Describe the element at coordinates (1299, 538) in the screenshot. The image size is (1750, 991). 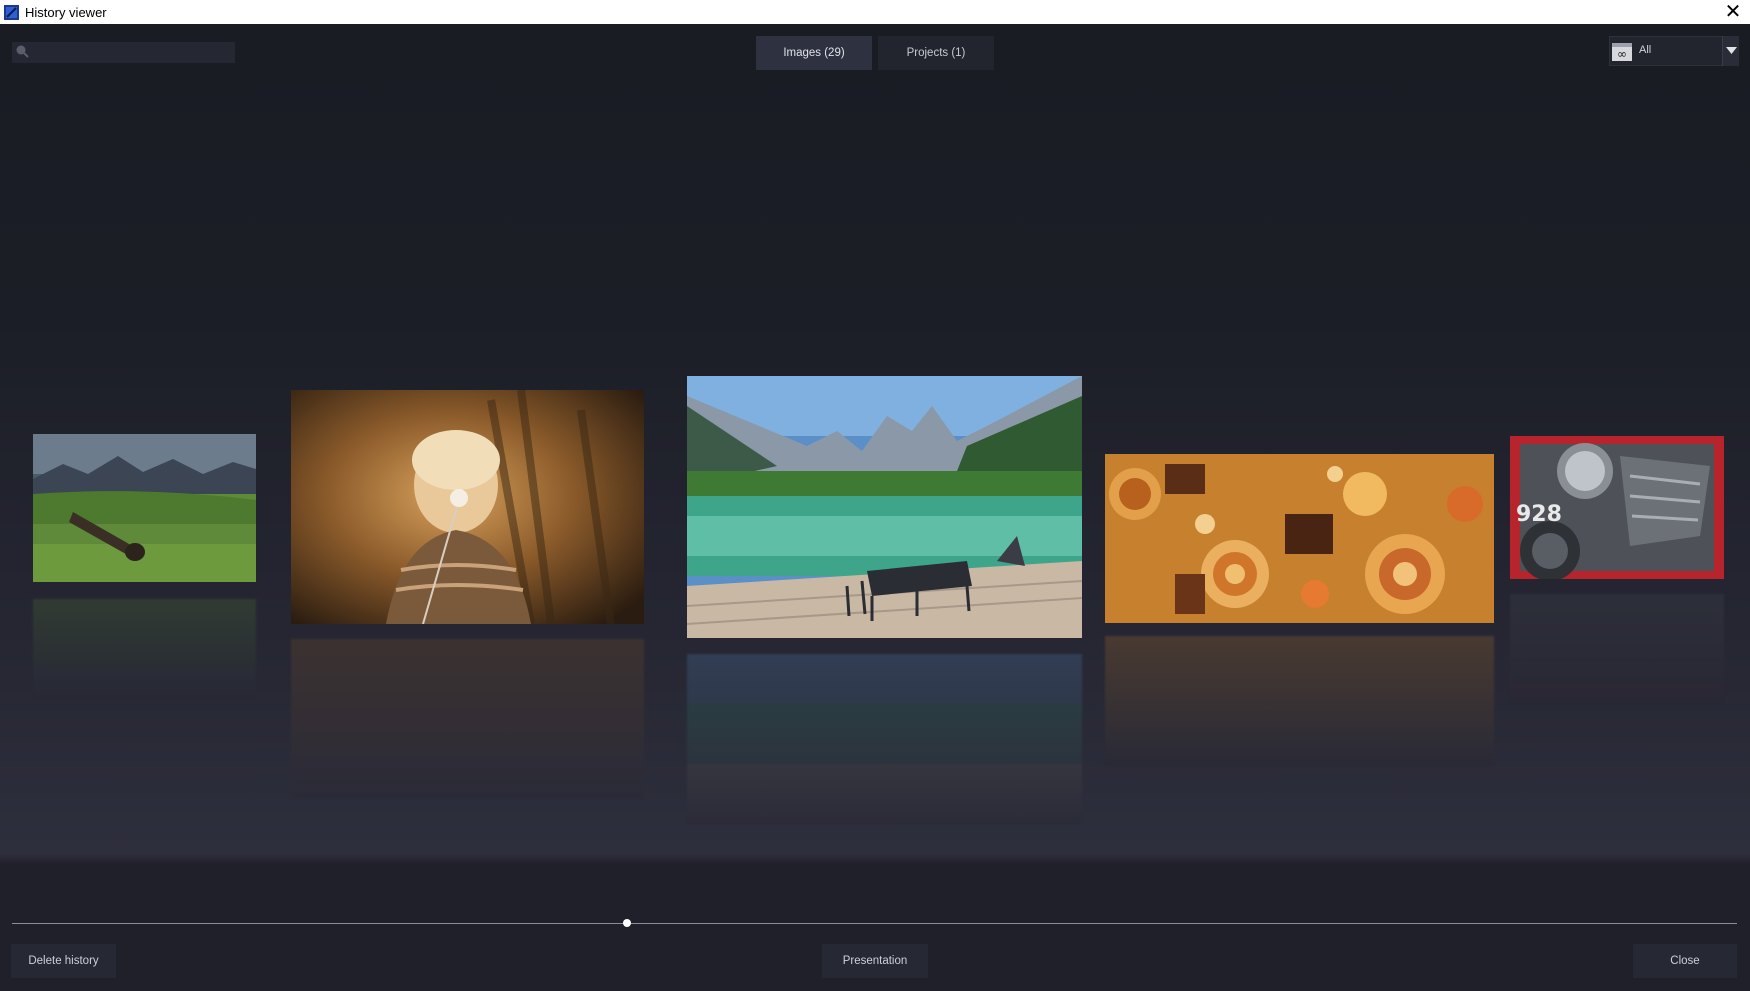
I see `candy-lollipops-thumbnail` at that location.